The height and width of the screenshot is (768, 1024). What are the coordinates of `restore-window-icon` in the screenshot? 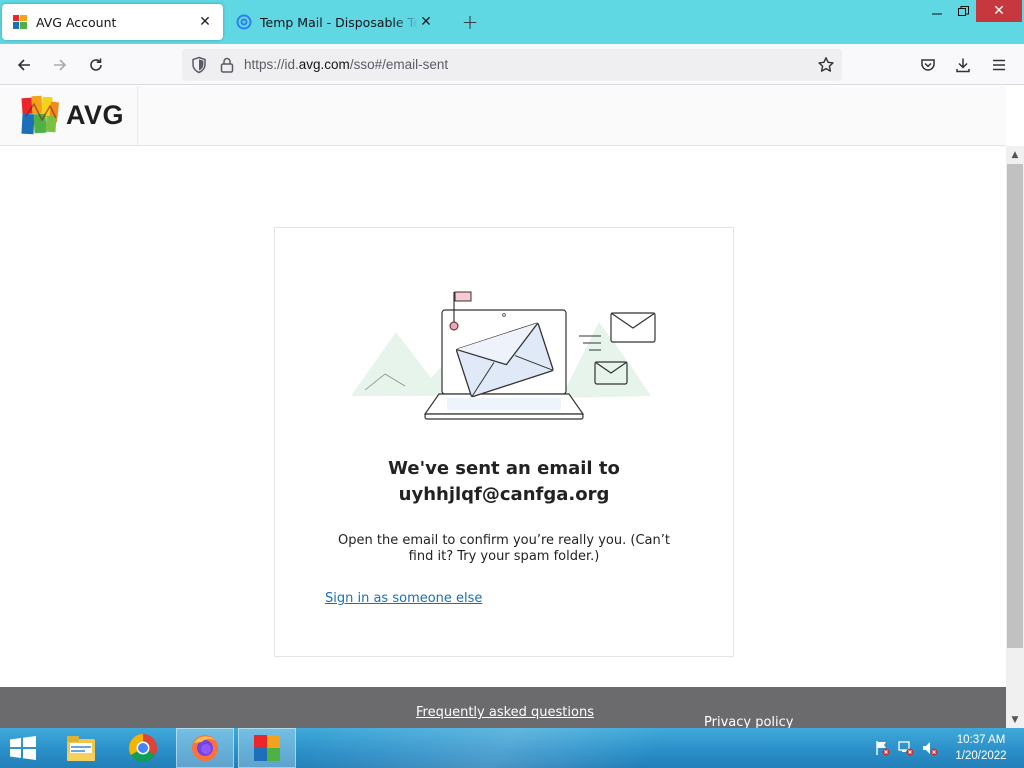 It's located at (963, 11).